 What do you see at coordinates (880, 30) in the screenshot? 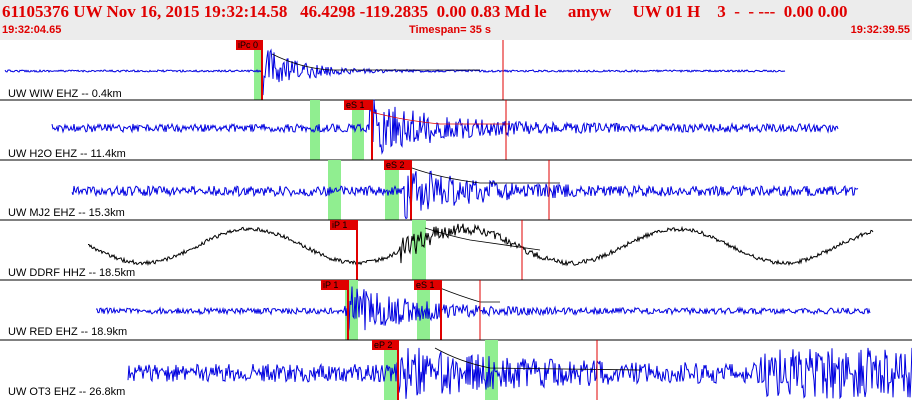
I see `time-end: 19:32:39.55` at bounding box center [880, 30].